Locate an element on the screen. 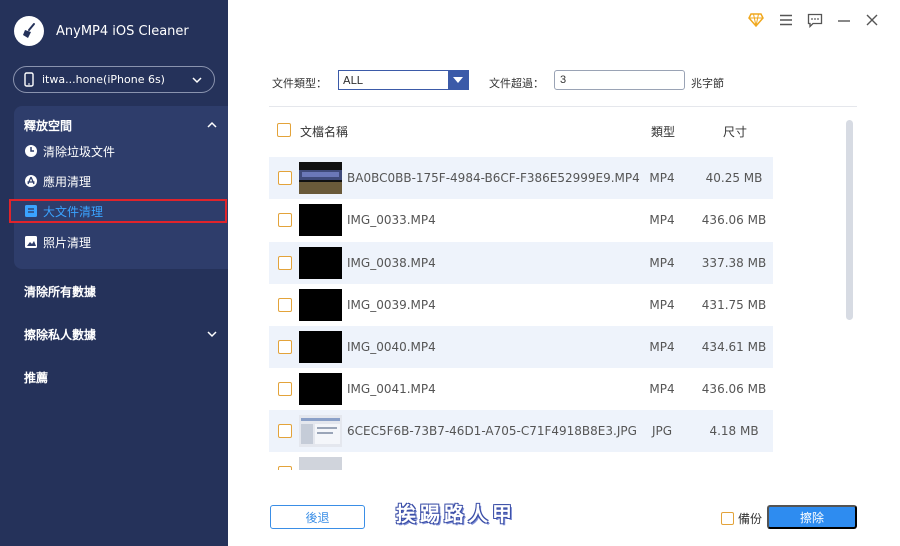 This screenshot has height=546, width=900. minimize-icon is located at coordinates (844, 20).